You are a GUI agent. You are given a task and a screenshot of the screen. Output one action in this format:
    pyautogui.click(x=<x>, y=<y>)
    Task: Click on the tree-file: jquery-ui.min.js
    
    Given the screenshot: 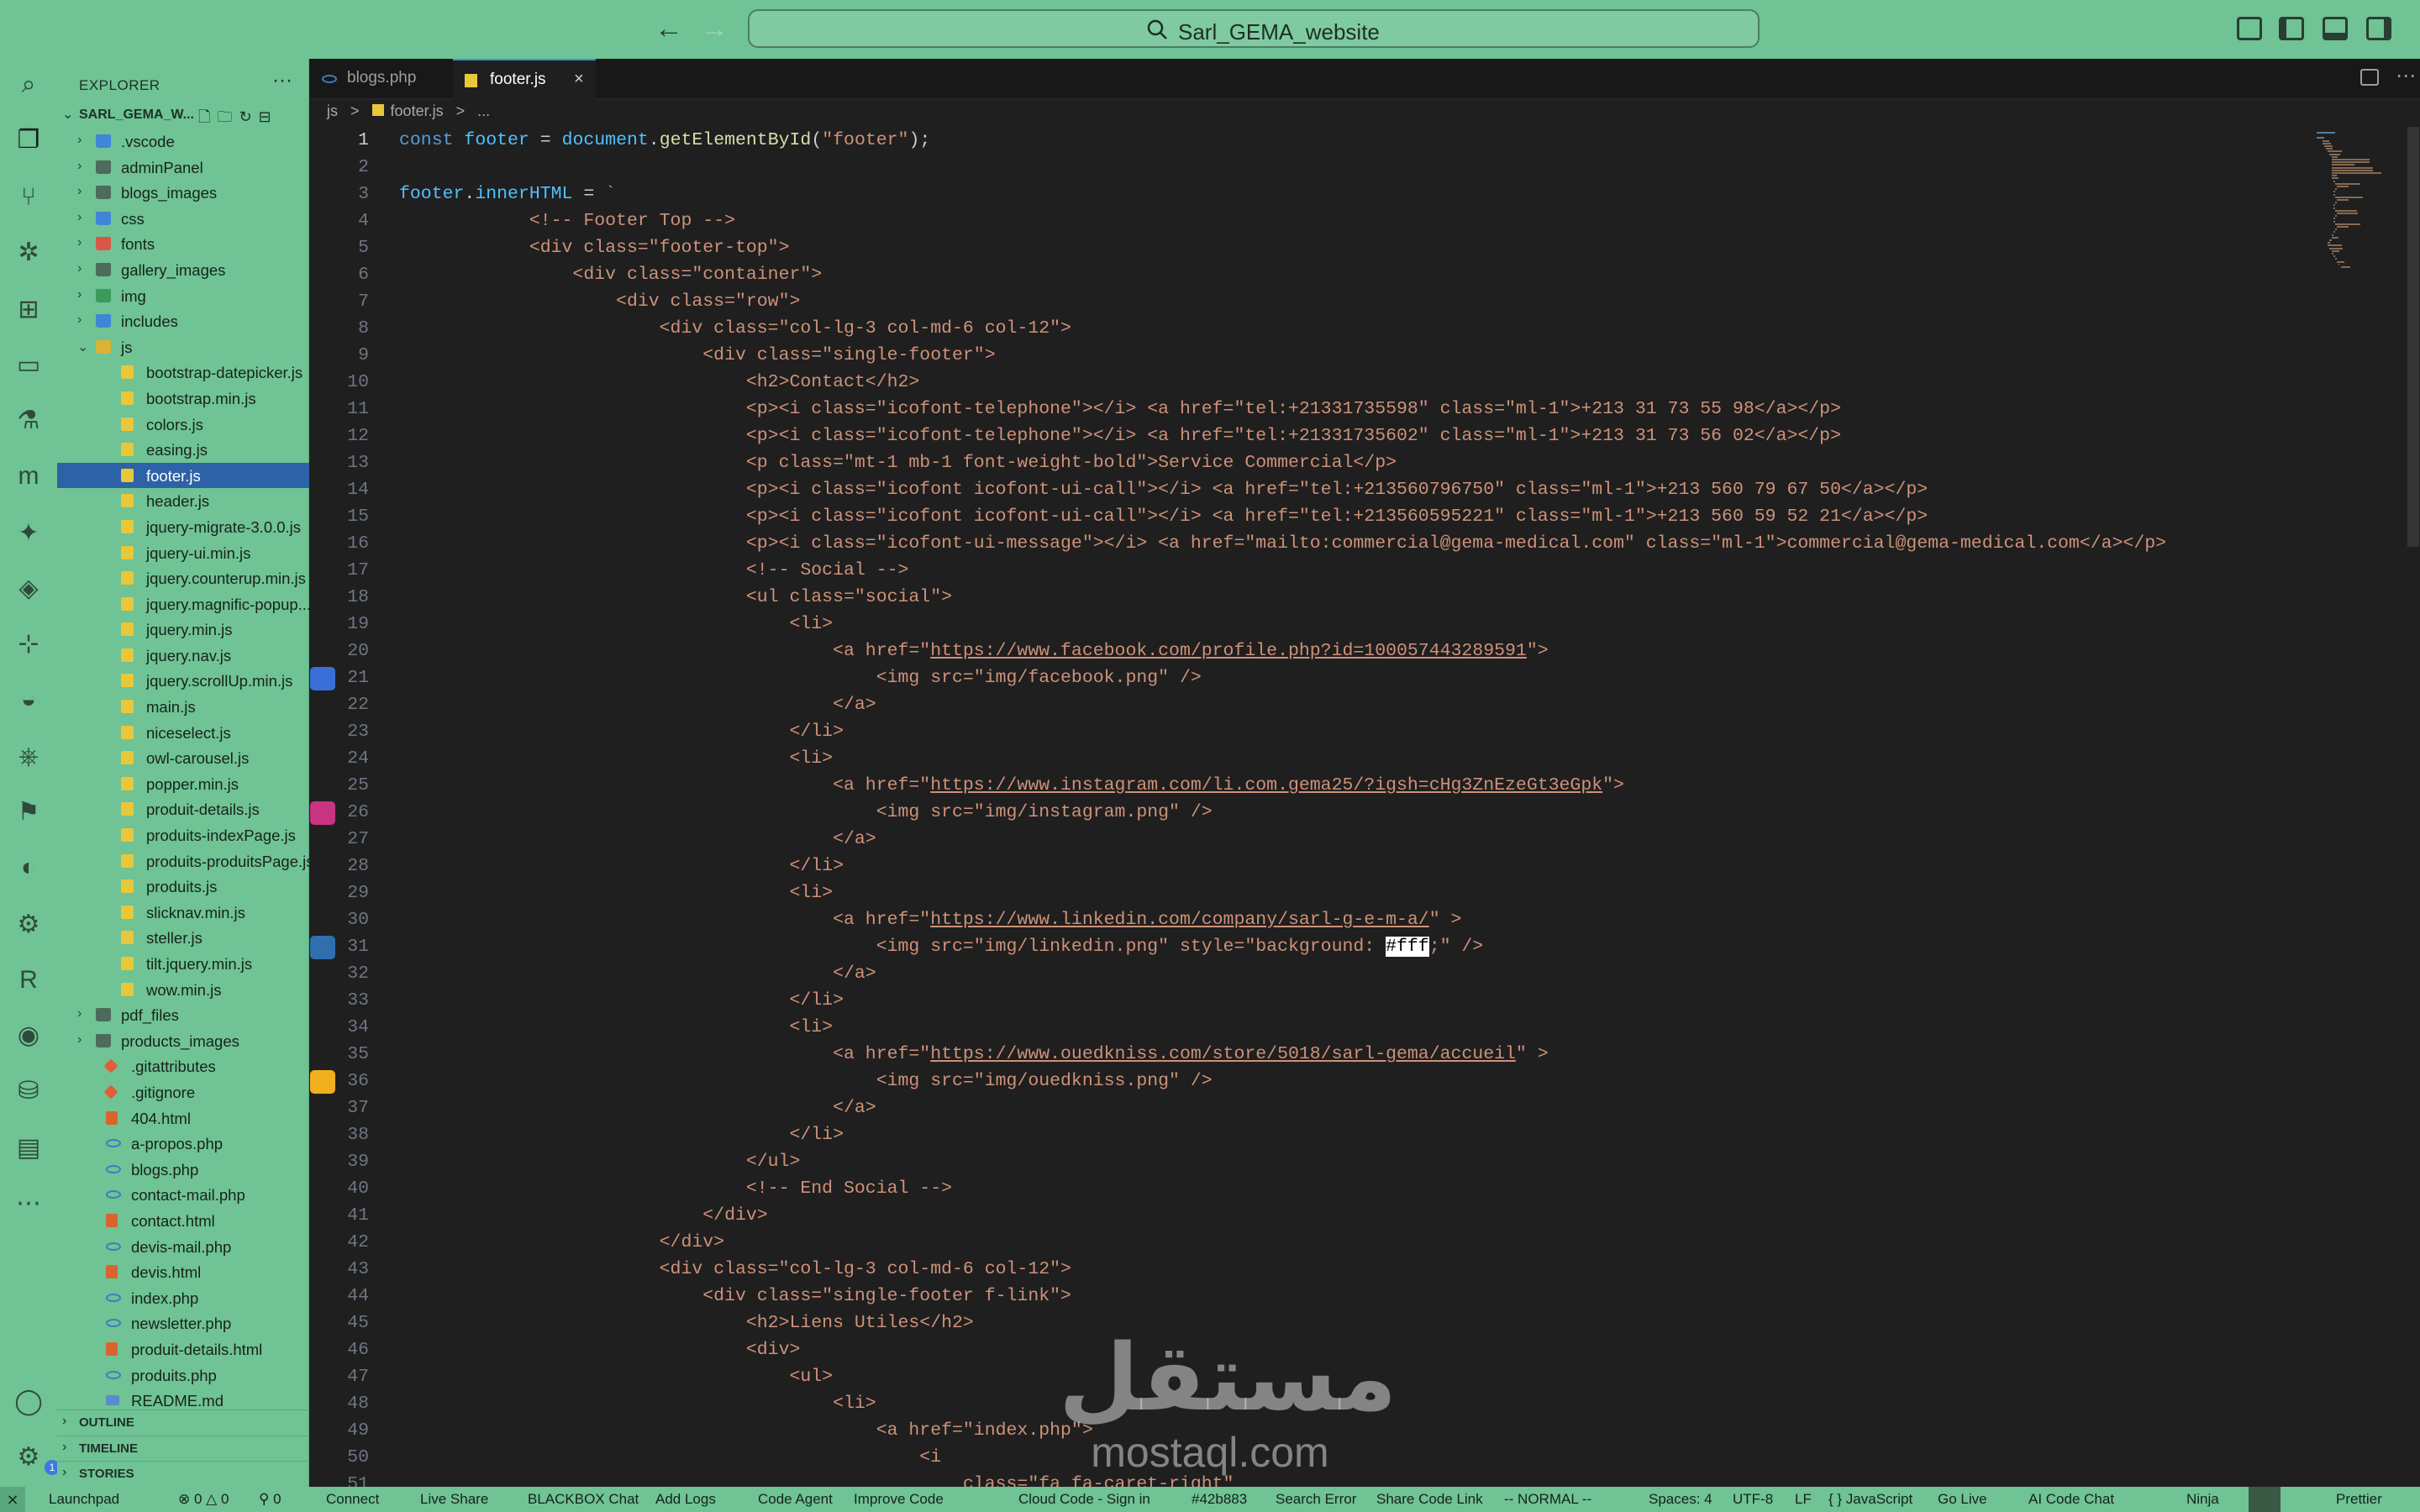 What is the action you would take?
    pyautogui.click(x=183, y=553)
    